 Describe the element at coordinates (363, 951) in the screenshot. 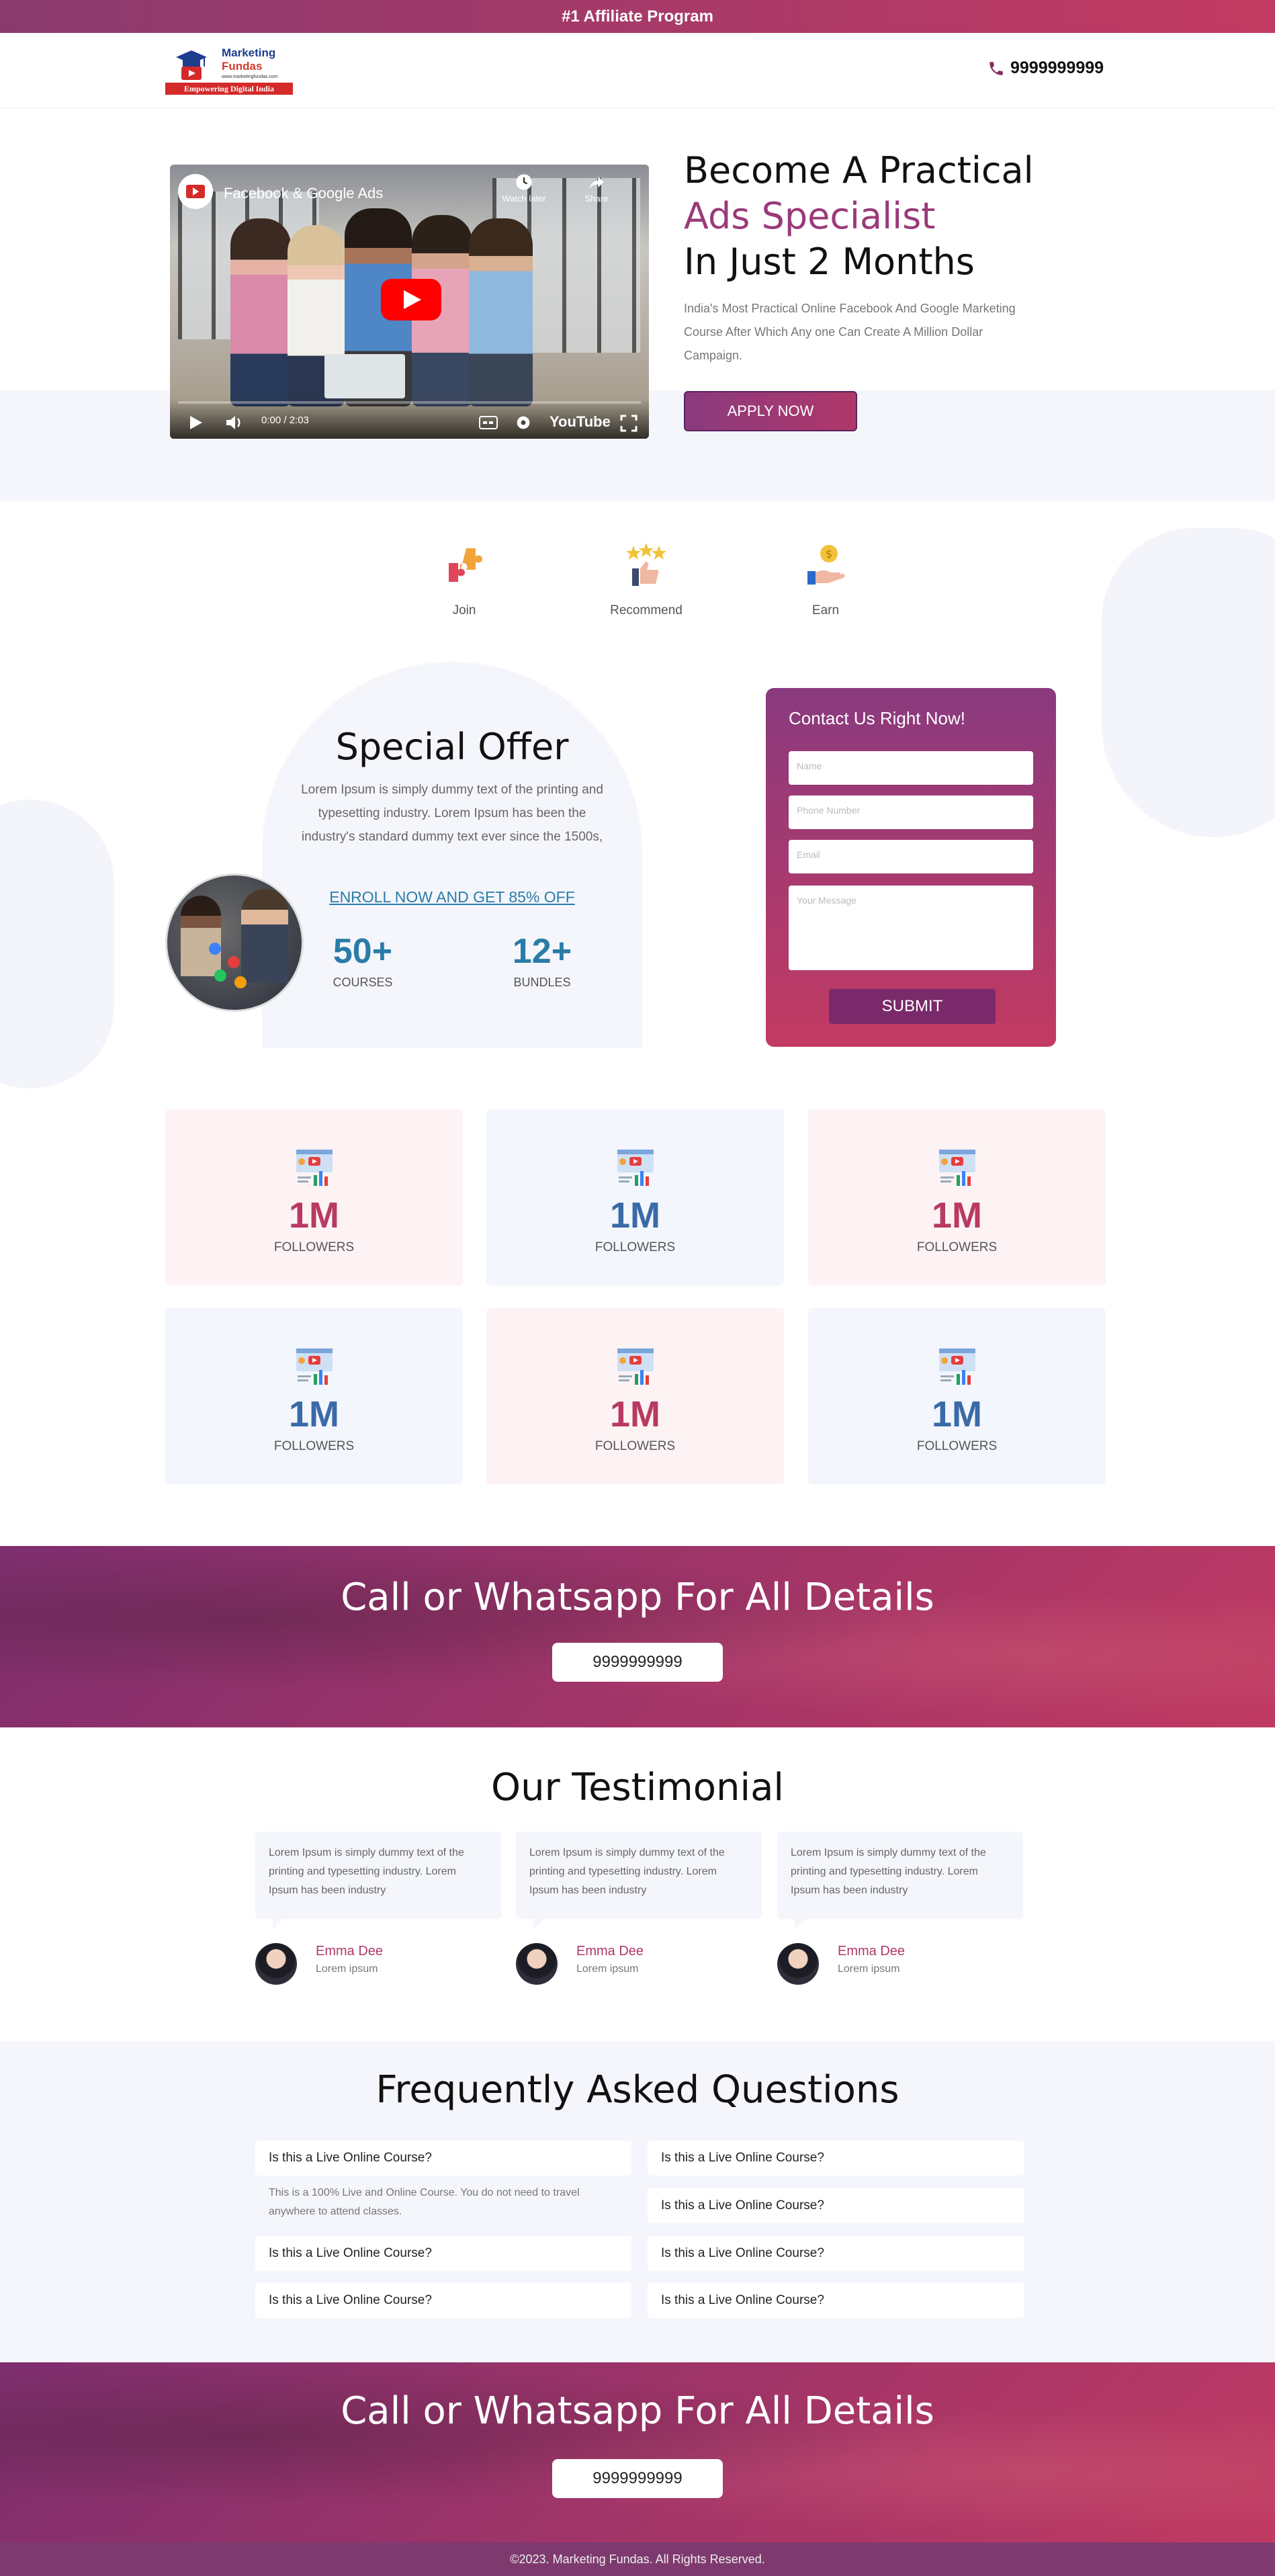

I see `stat-value: 50+` at that location.